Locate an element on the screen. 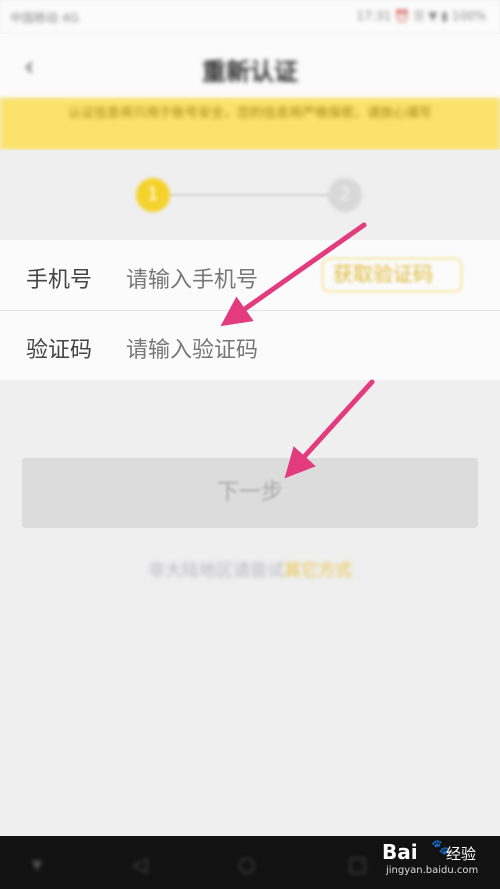  arrow-to-code-input is located at coordinates (293, 274).